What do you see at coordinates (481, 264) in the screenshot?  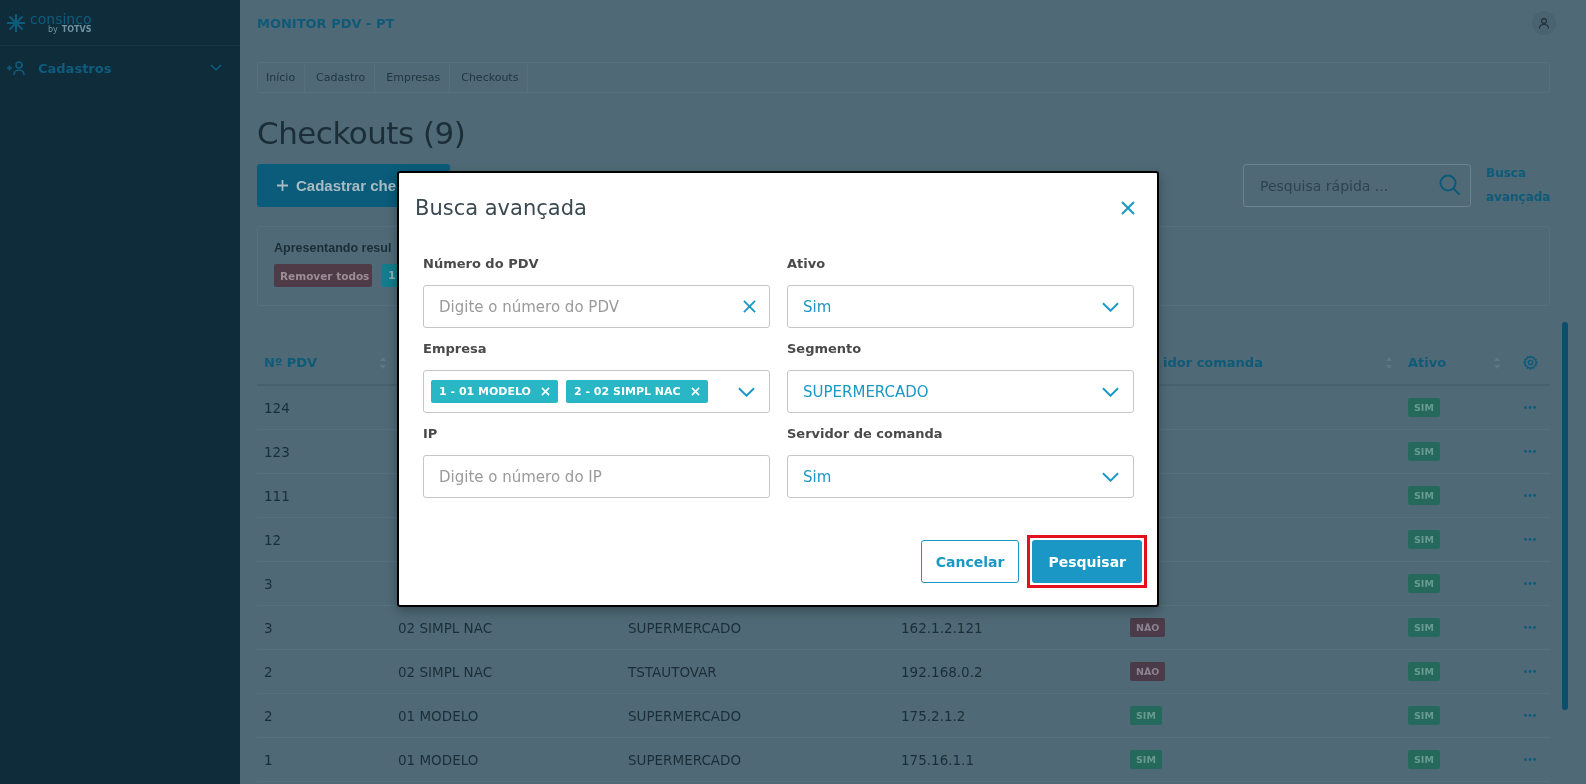 I see `field-label: Número do PDV` at bounding box center [481, 264].